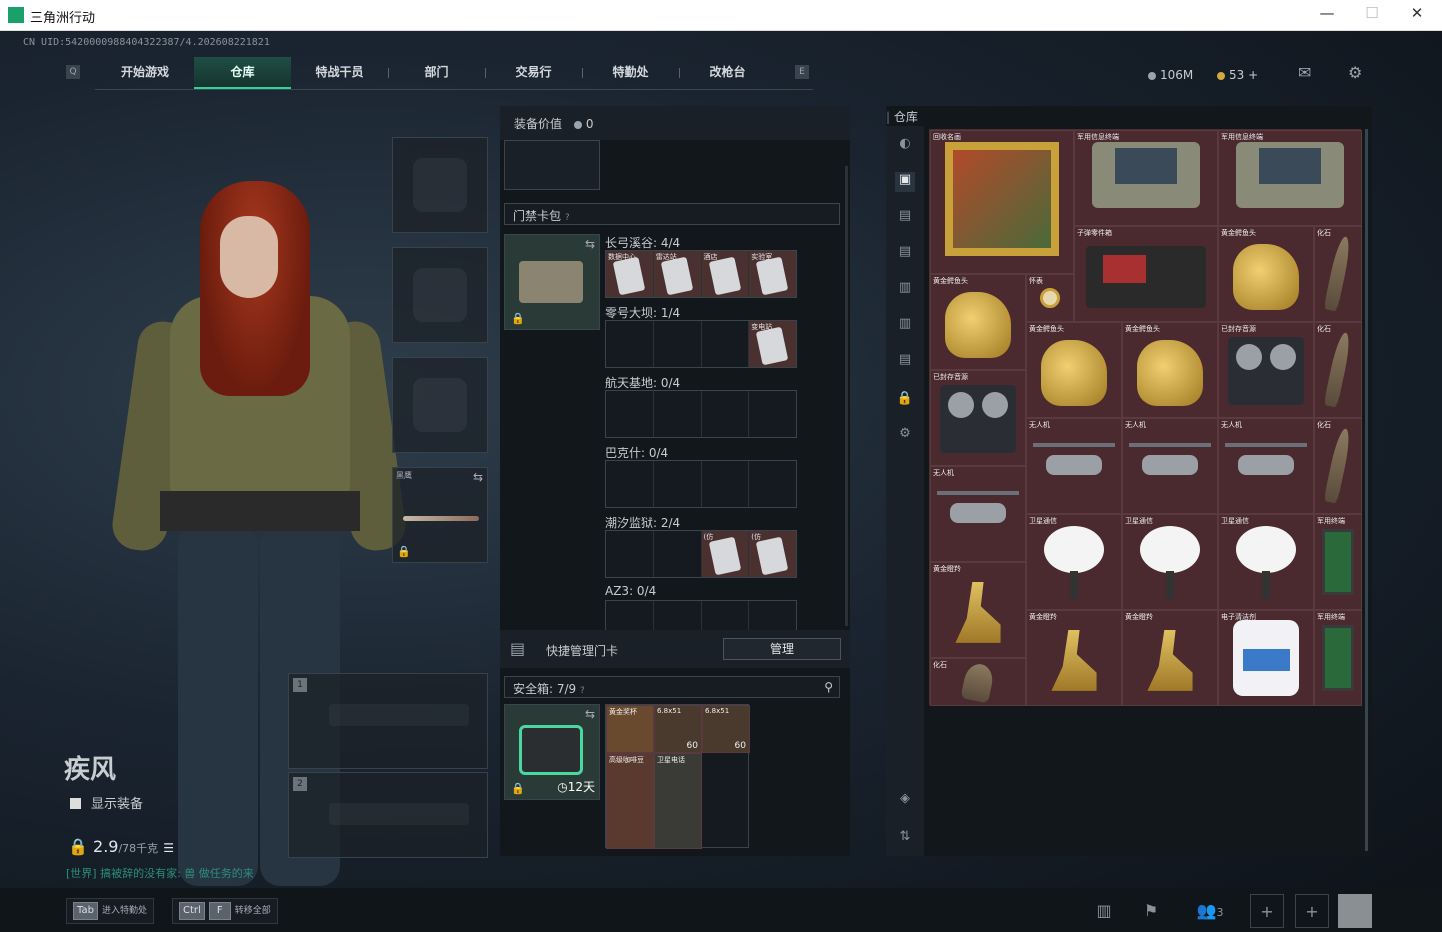  I want to click on player-avatar, so click(1355, 911).